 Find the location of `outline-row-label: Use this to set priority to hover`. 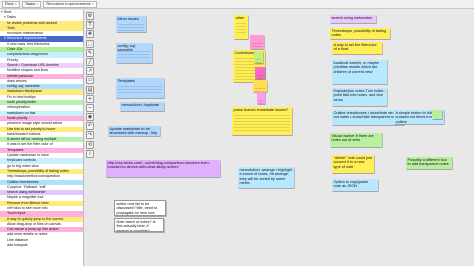

outline-row-label: Use this to set priority to hover is located at coordinates (31, 128).